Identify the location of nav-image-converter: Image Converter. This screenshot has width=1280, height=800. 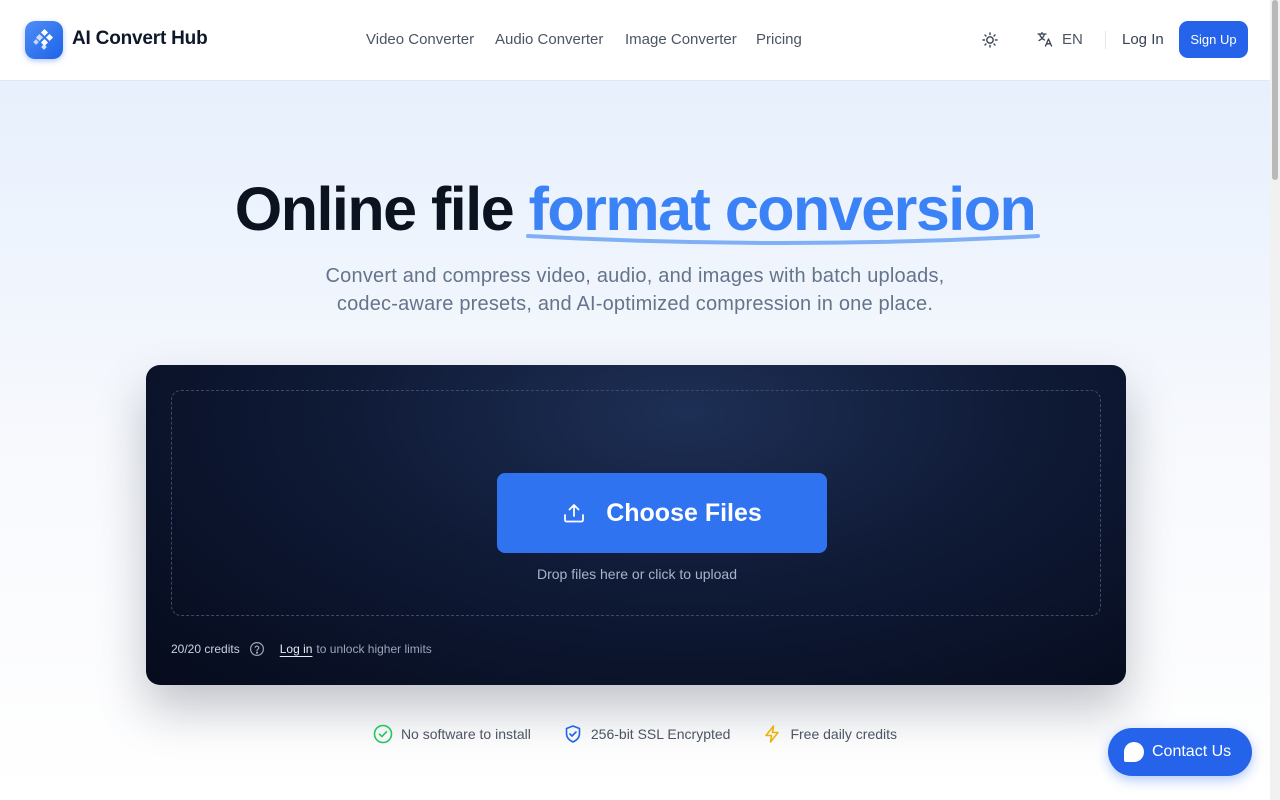
(681, 39).